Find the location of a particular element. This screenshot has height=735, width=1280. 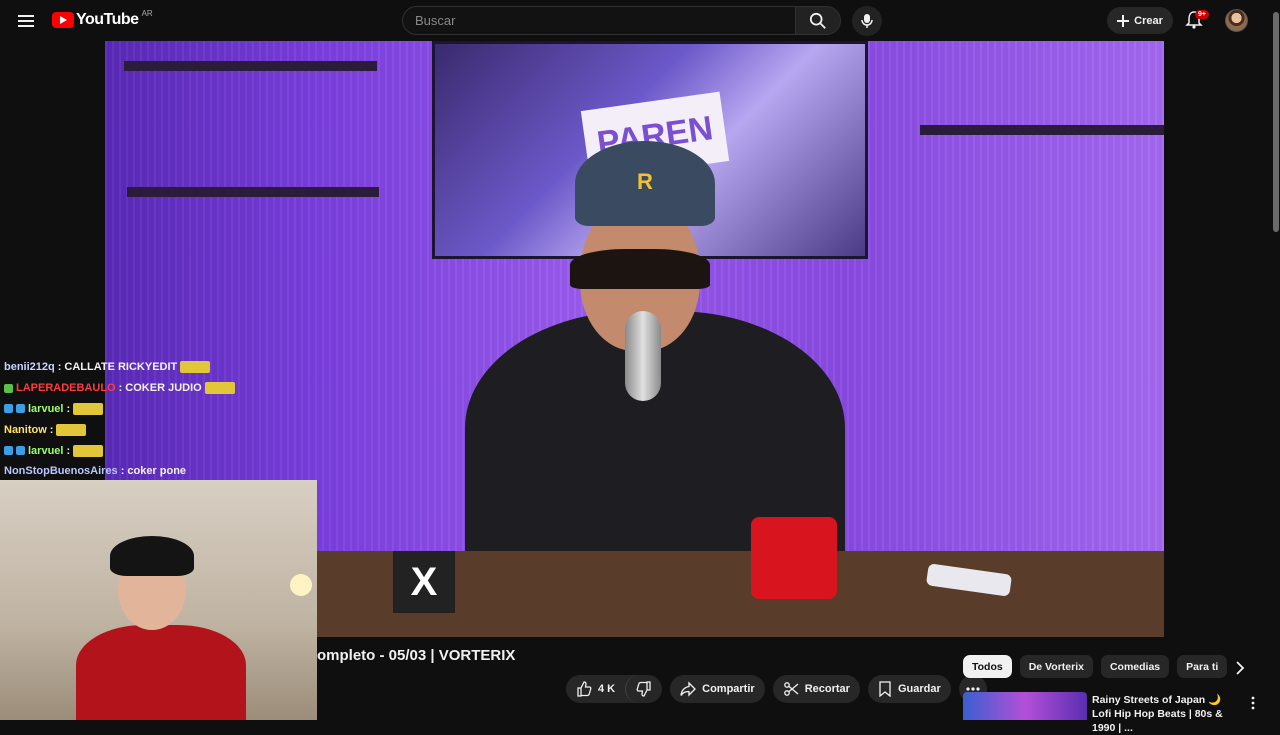

scrollbar-thumb is located at coordinates (1276, 122).